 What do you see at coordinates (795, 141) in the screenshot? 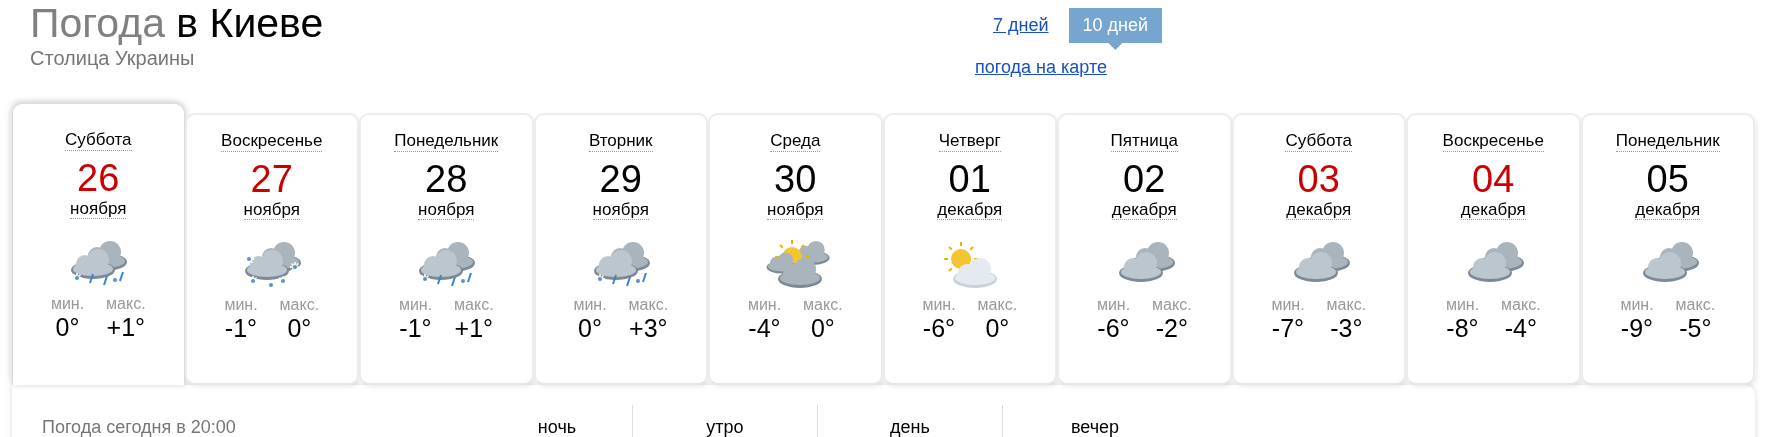
I see `weekday: Среда` at bounding box center [795, 141].